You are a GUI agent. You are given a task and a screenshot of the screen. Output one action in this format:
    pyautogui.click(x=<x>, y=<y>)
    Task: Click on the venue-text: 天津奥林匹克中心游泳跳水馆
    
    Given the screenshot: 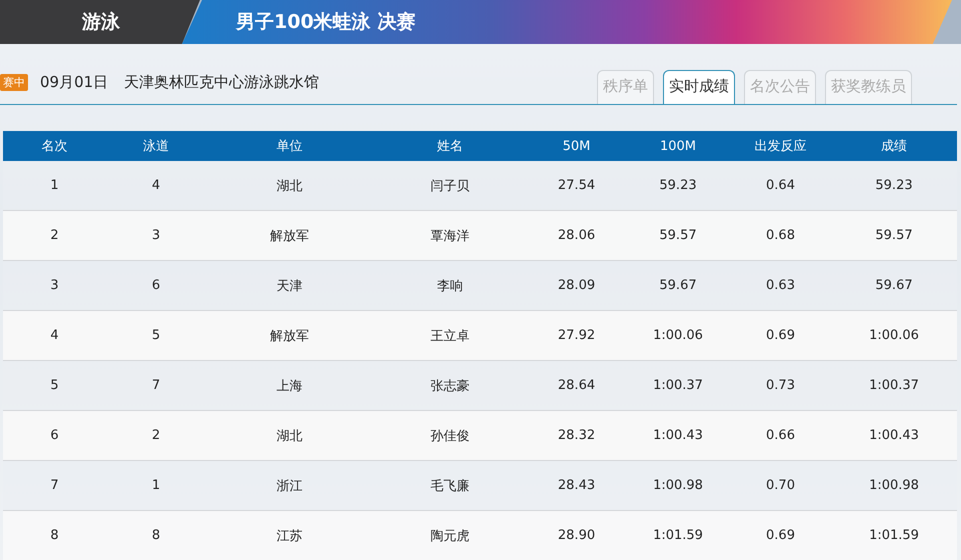 What is the action you would take?
    pyautogui.click(x=222, y=82)
    